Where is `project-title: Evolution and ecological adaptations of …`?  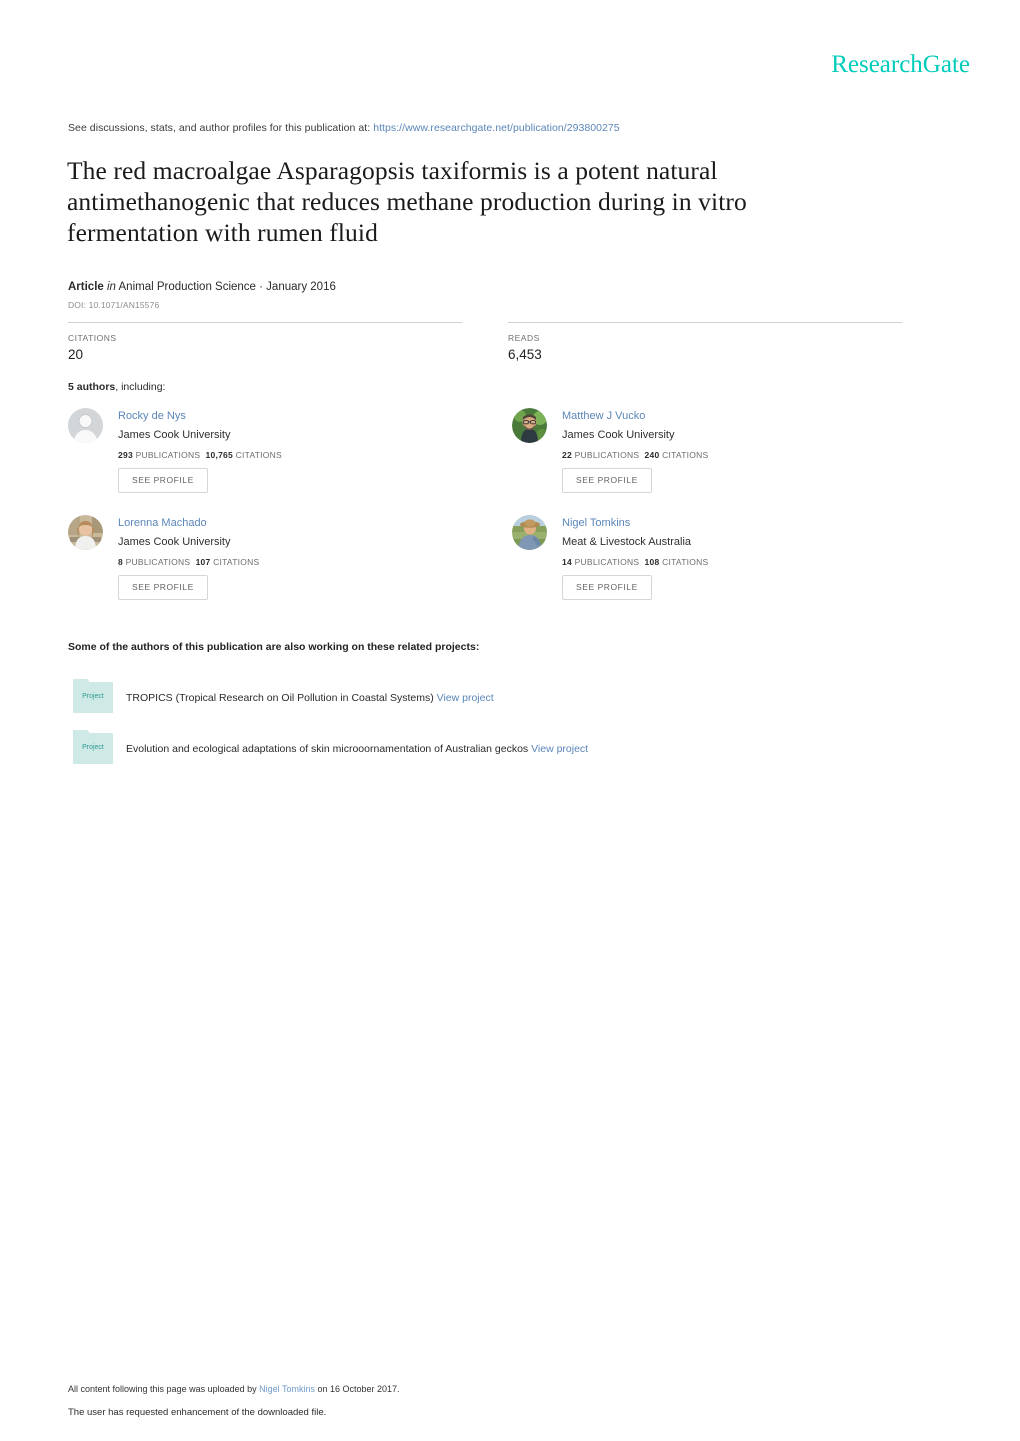
project-title: Evolution and ecological adaptations of … is located at coordinates (327, 749).